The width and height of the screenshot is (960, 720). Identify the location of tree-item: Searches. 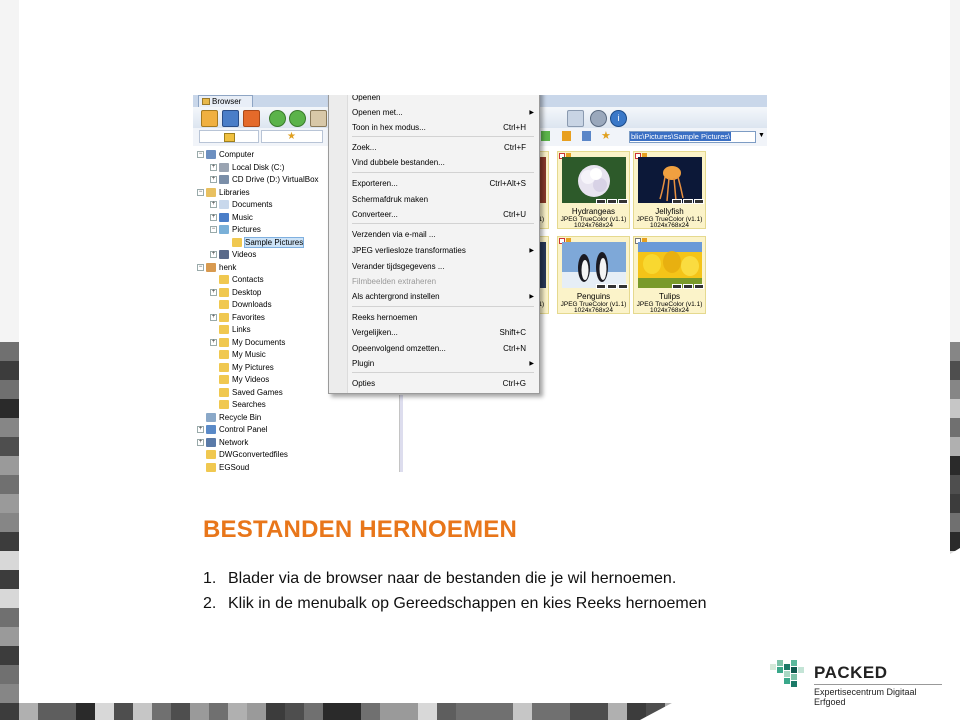
(238, 405).